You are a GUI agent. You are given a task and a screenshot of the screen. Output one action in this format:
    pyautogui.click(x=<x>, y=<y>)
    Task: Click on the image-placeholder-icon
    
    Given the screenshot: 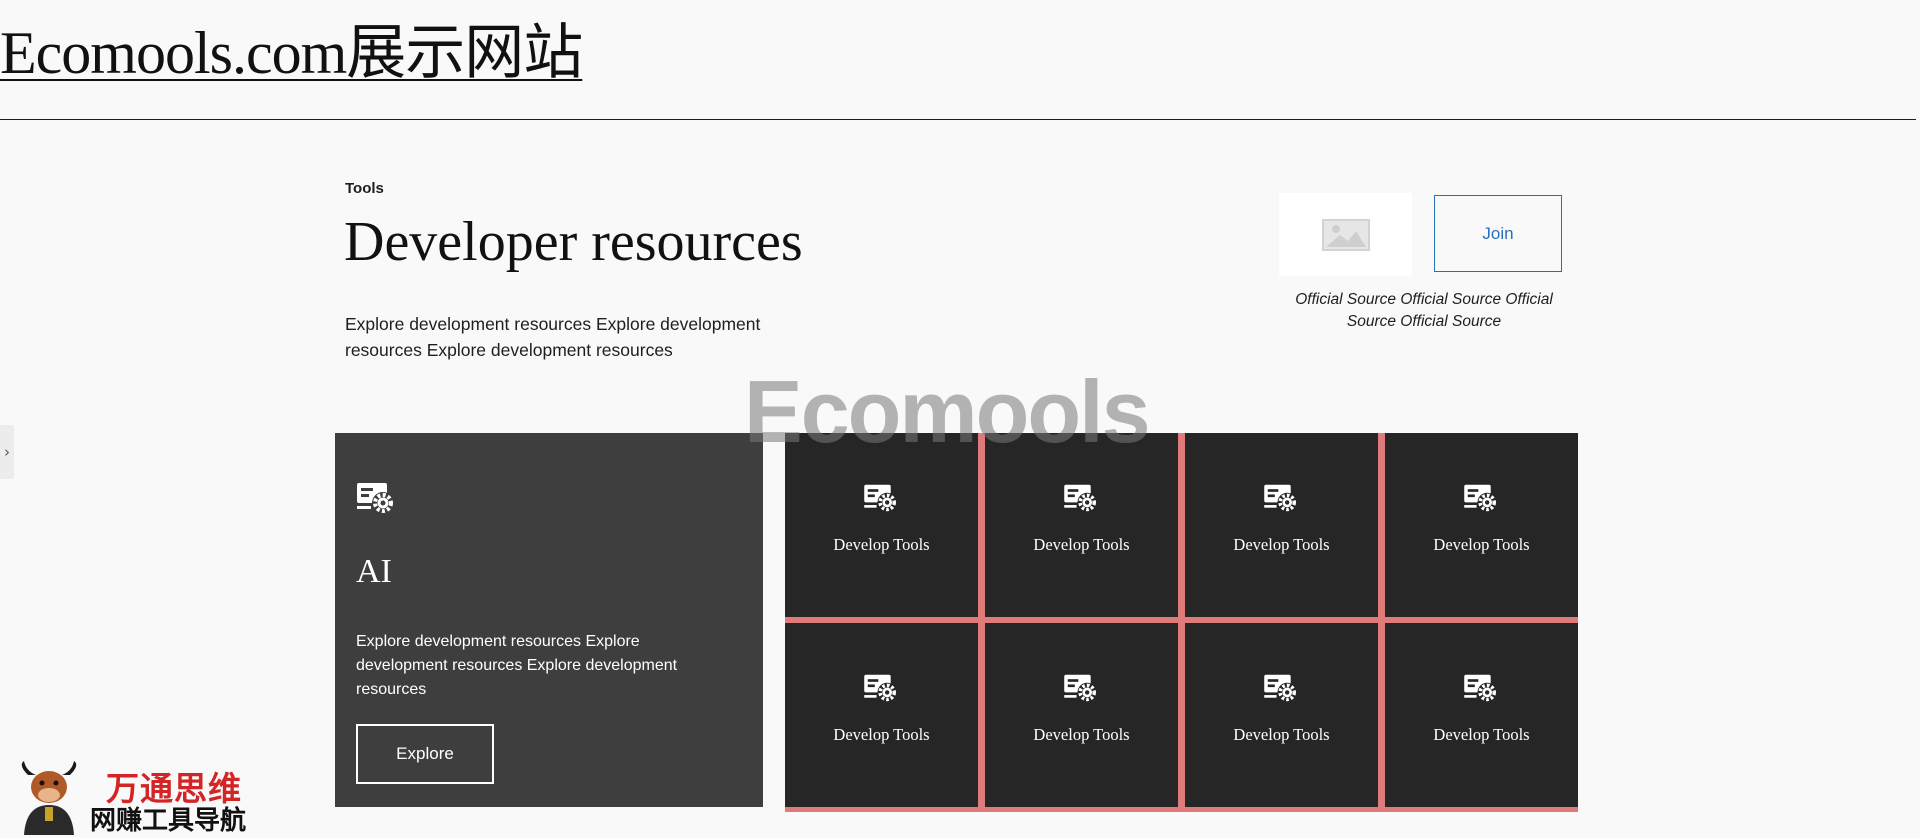 What is the action you would take?
    pyautogui.click(x=1345, y=234)
    